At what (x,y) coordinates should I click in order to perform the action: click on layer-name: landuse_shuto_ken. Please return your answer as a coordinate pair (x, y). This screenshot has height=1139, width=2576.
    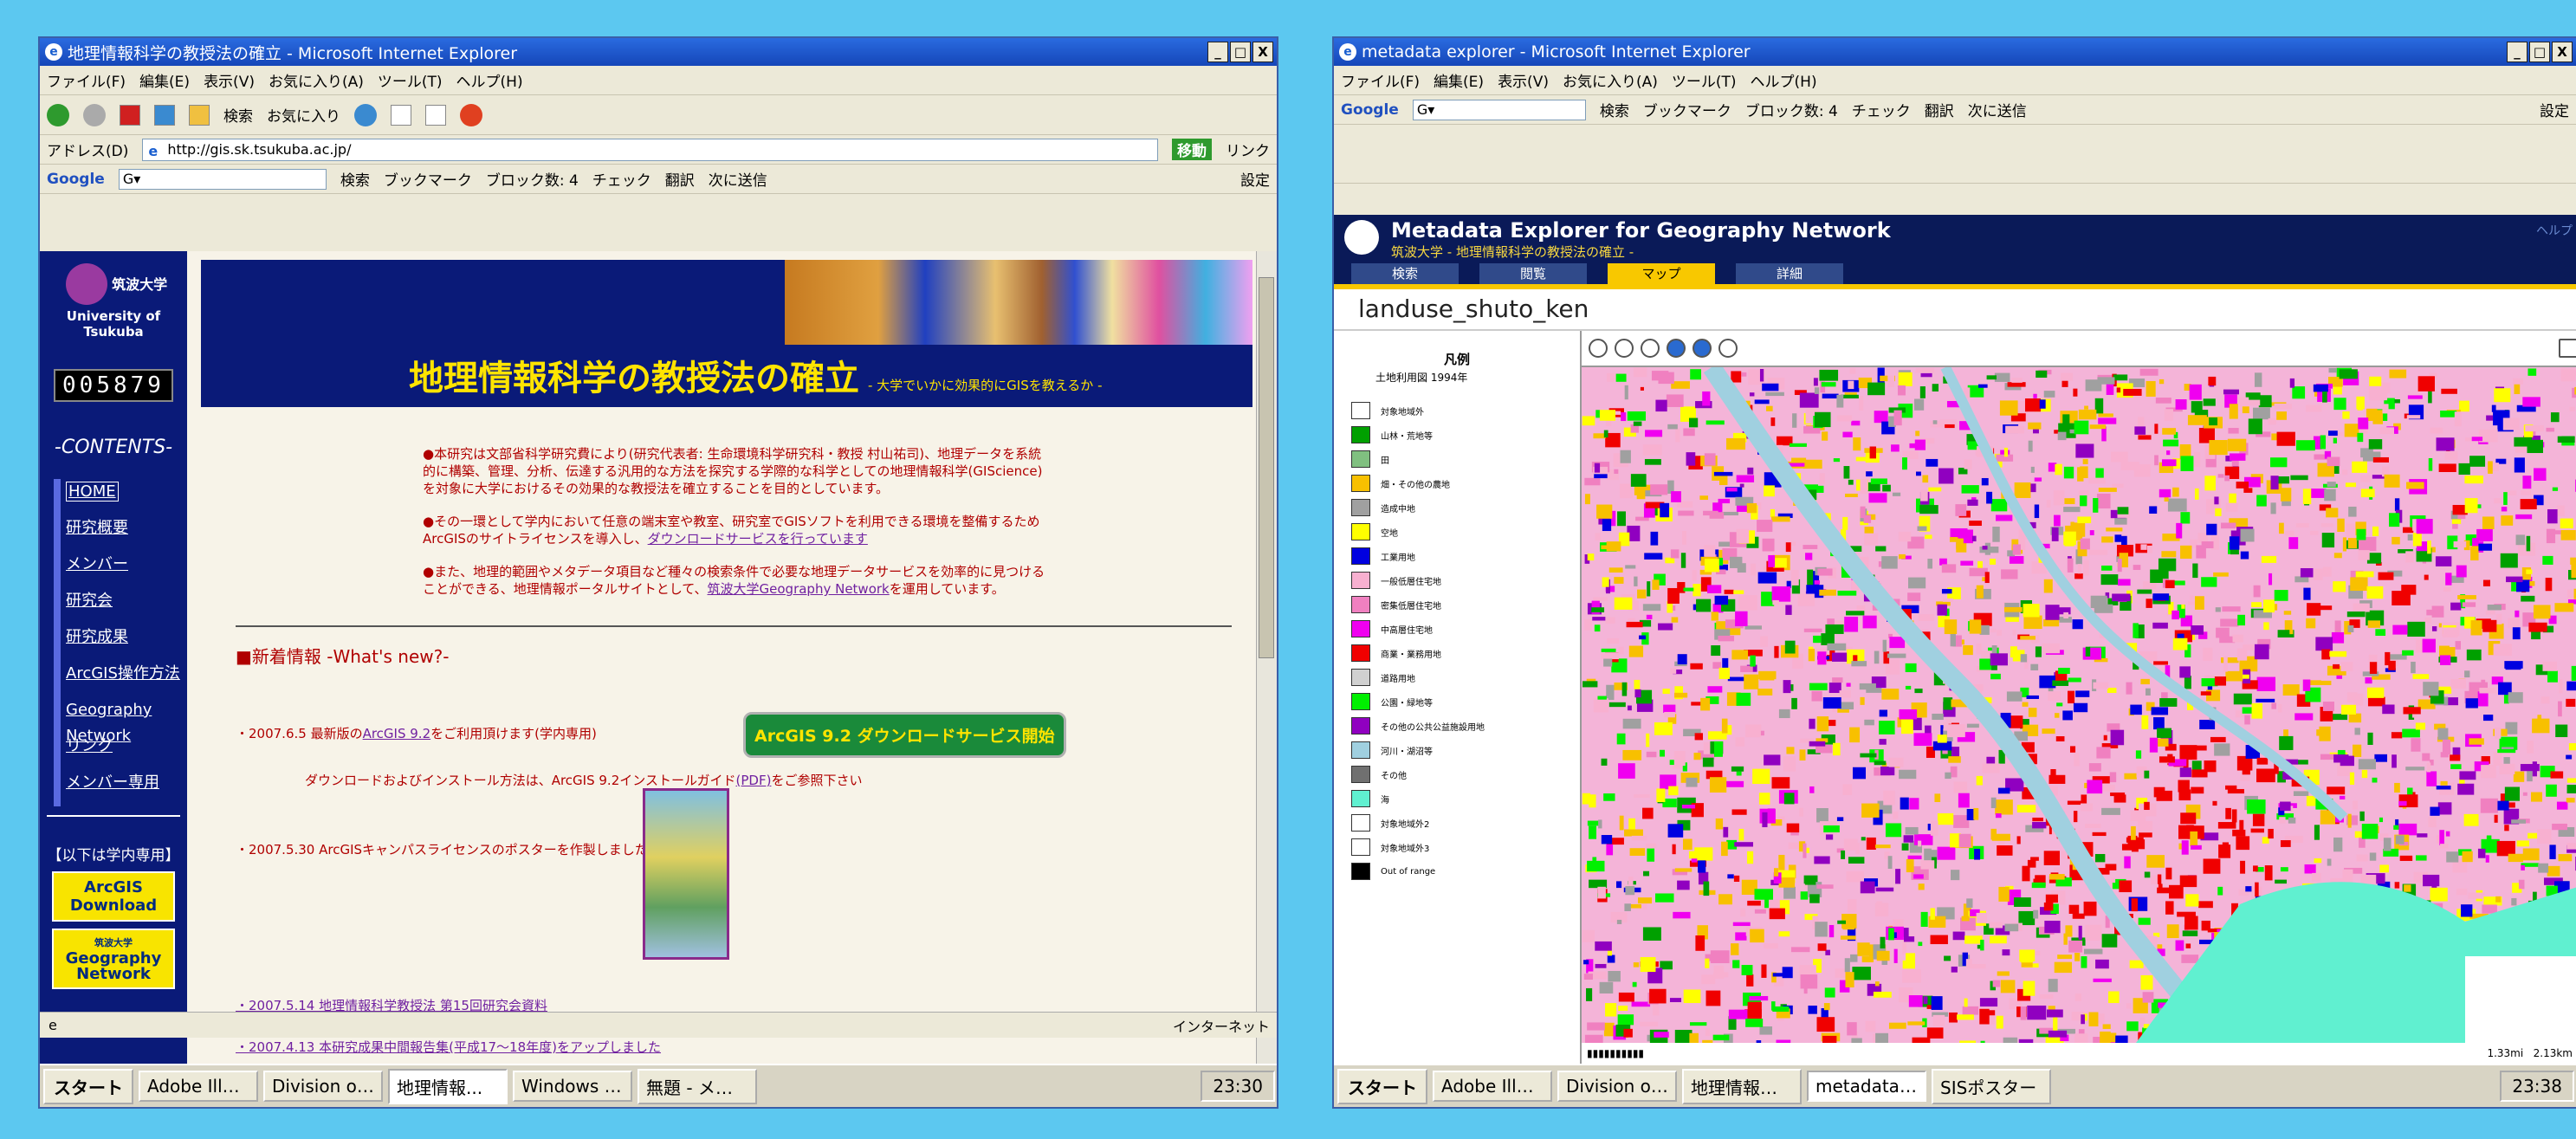
    Looking at the image, I should click on (1955, 310).